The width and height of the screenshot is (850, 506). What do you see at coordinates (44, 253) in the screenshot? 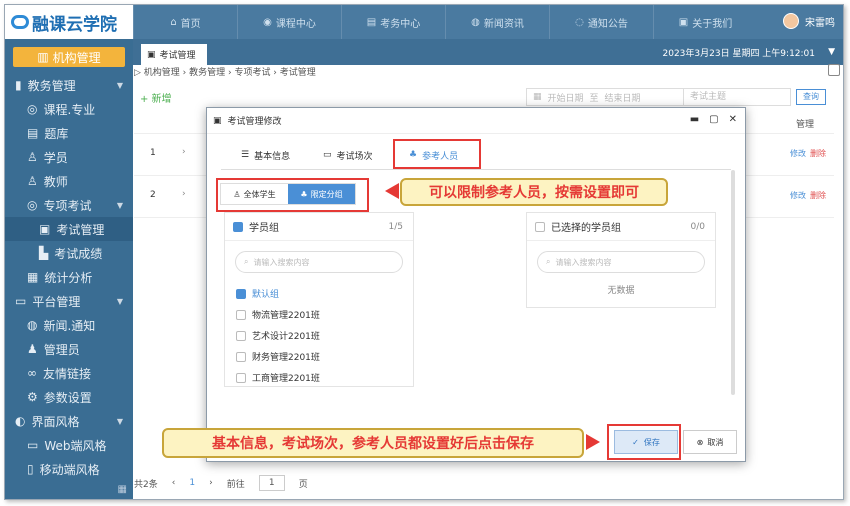
I see `bar-chart-icon: ▙` at bounding box center [44, 253].